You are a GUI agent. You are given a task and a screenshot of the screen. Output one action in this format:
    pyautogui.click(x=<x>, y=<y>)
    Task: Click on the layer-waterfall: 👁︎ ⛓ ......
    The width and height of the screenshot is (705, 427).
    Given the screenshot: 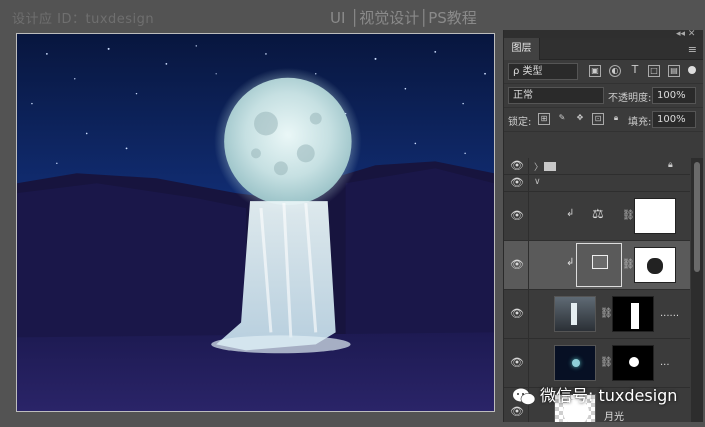 What is the action you would take?
    pyautogui.click(x=597, y=314)
    